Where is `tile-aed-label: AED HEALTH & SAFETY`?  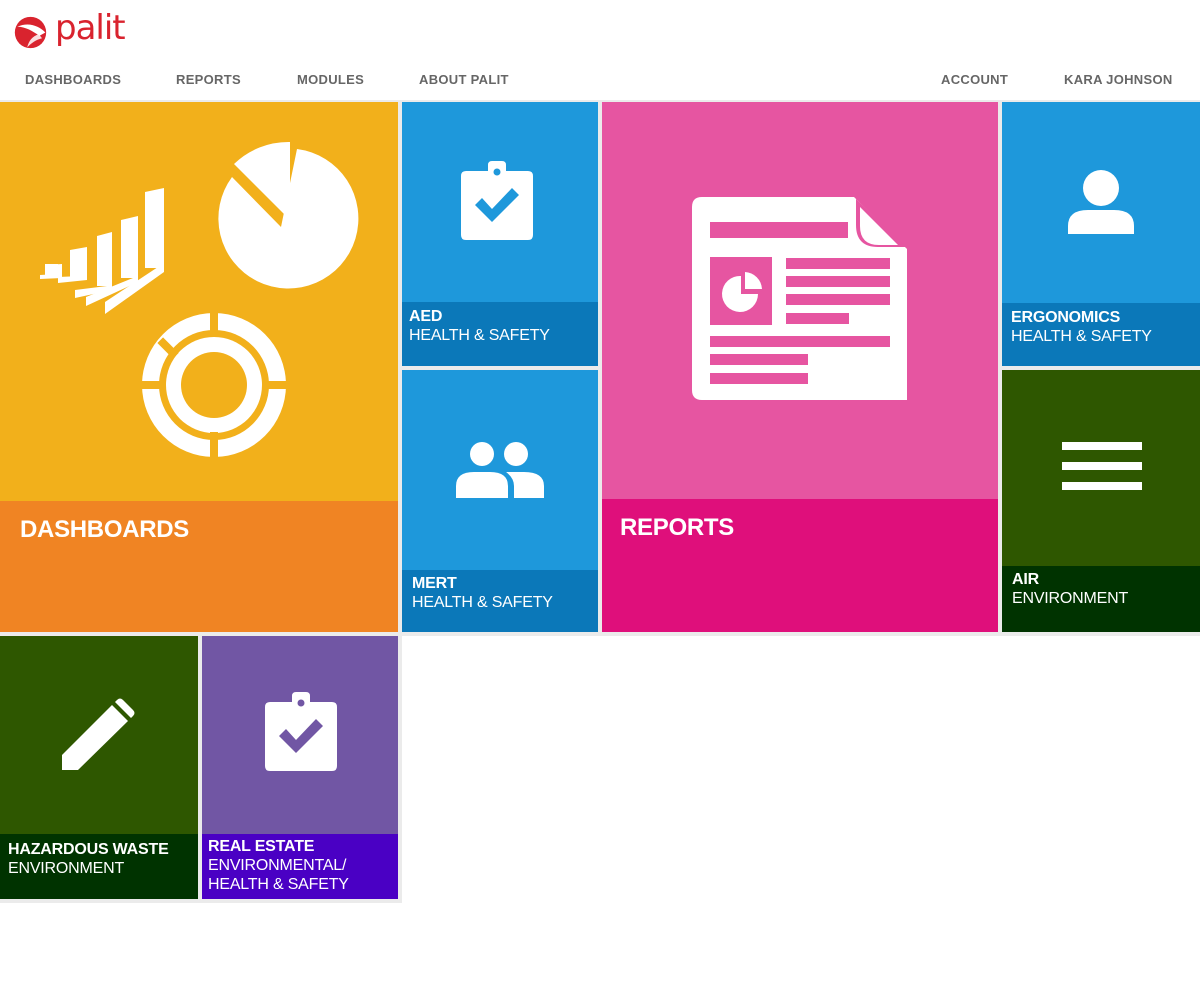 tile-aed-label: AED HEALTH & SAFETY is located at coordinates (500, 334).